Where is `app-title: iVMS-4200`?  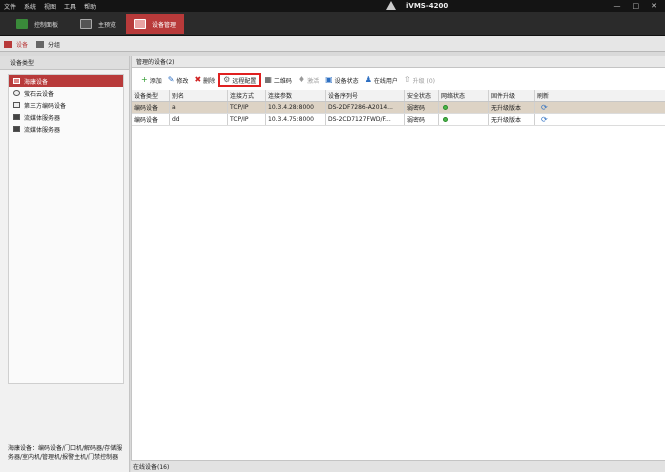
app-title: iVMS-4200 is located at coordinates (427, 5).